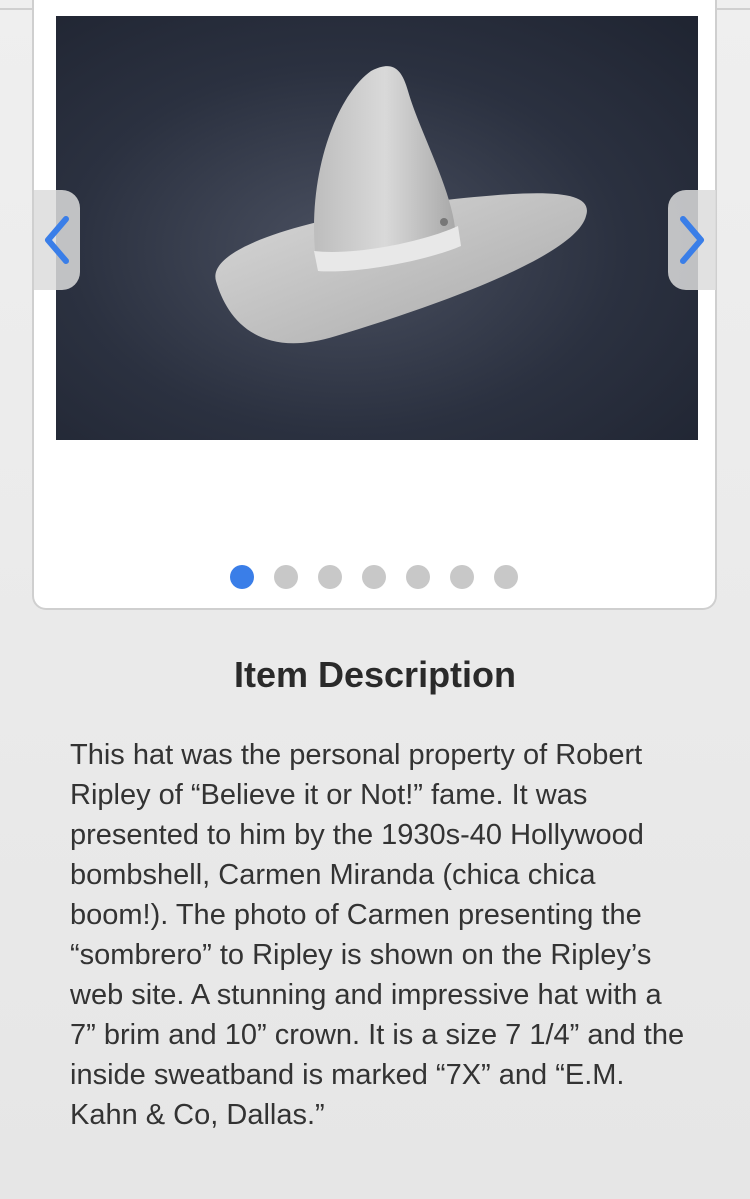 This screenshot has height=1199, width=750. I want to click on chevron-right-icon, so click(692, 240).